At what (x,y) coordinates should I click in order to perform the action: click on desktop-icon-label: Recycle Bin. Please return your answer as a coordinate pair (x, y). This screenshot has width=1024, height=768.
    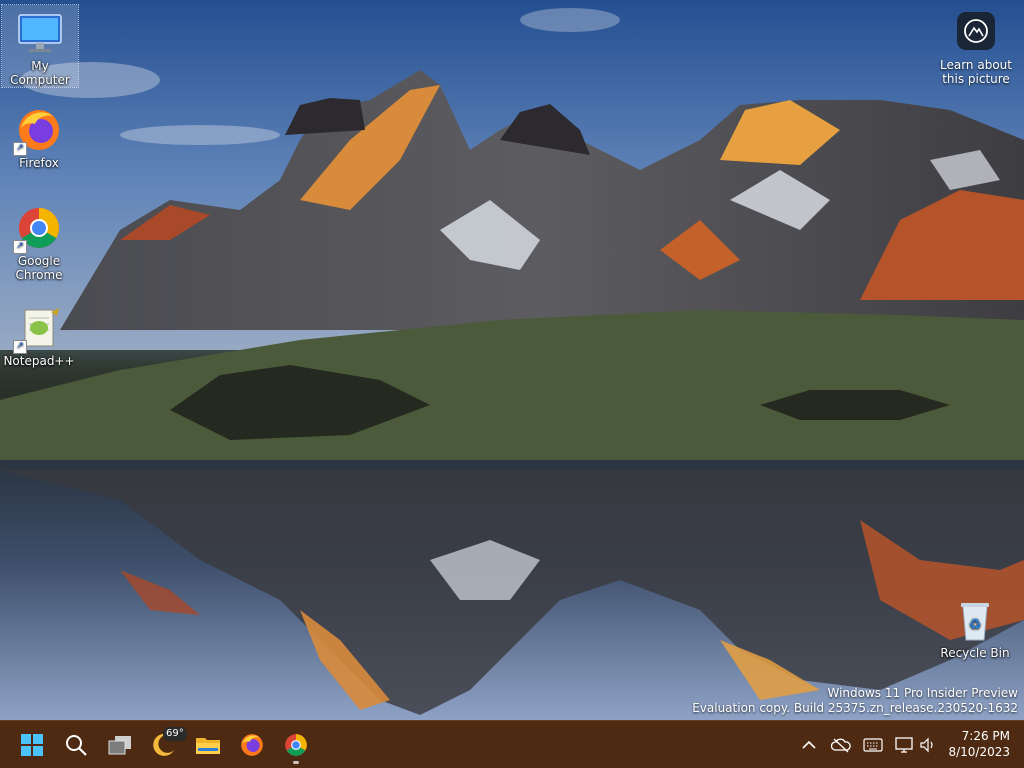
    Looking at the image, I should click on (975, 653).